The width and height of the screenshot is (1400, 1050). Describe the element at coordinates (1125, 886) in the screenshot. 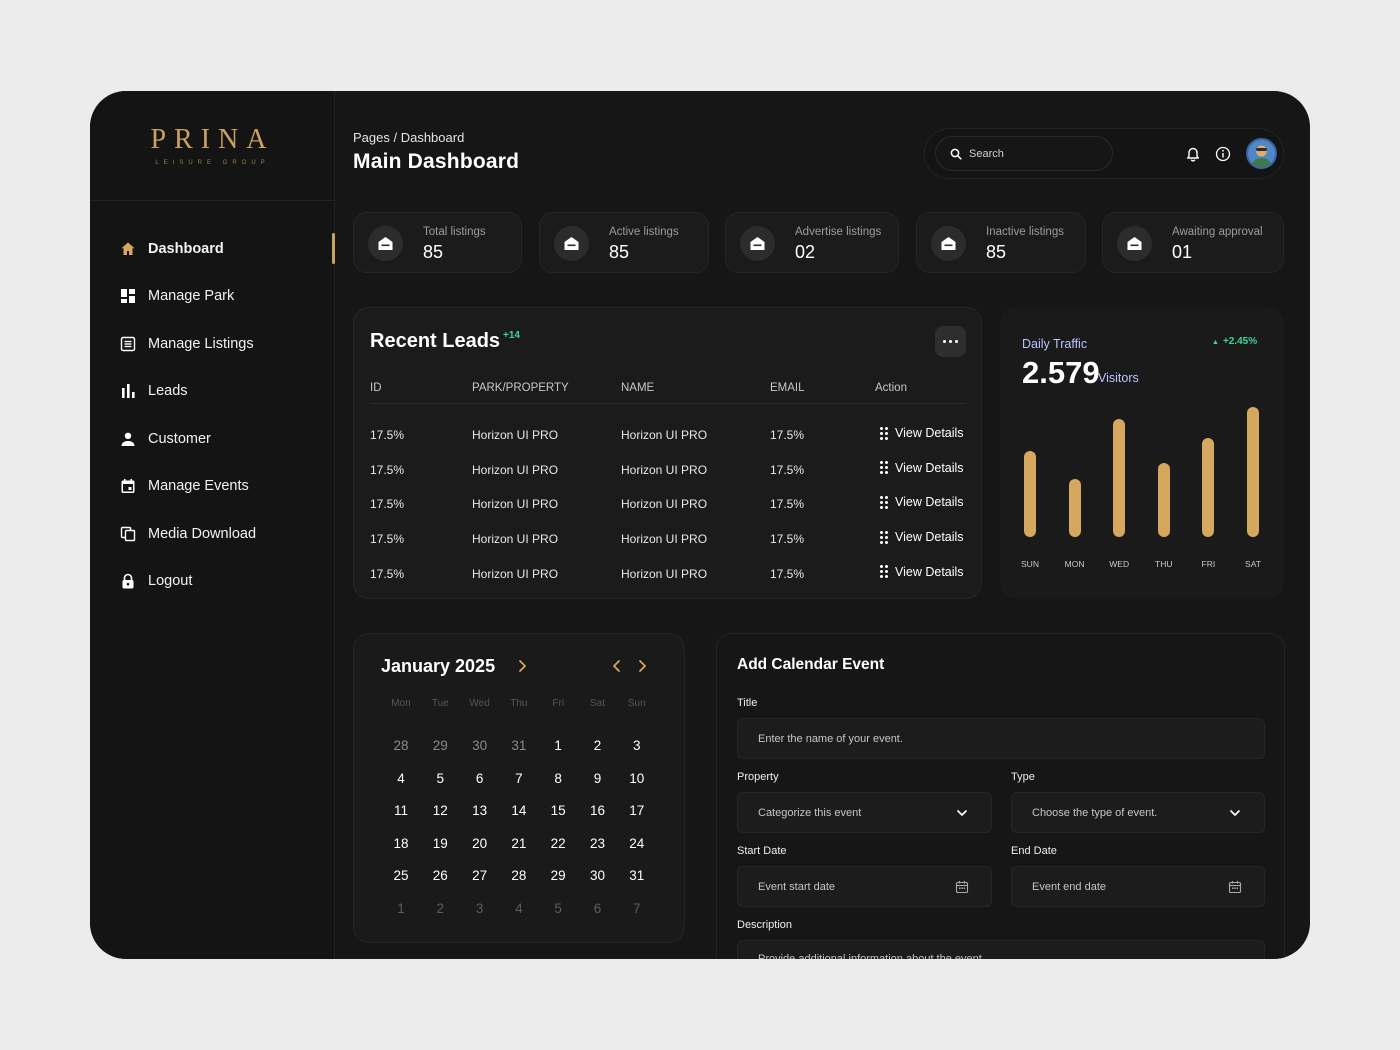

I see `end-date-input` at that location.